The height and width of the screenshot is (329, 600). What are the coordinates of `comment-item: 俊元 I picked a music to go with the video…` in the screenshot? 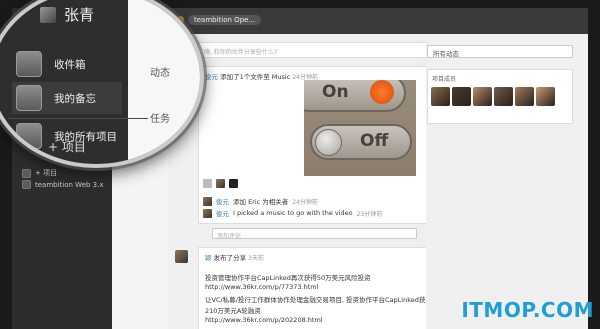 It's located at (292, 213).